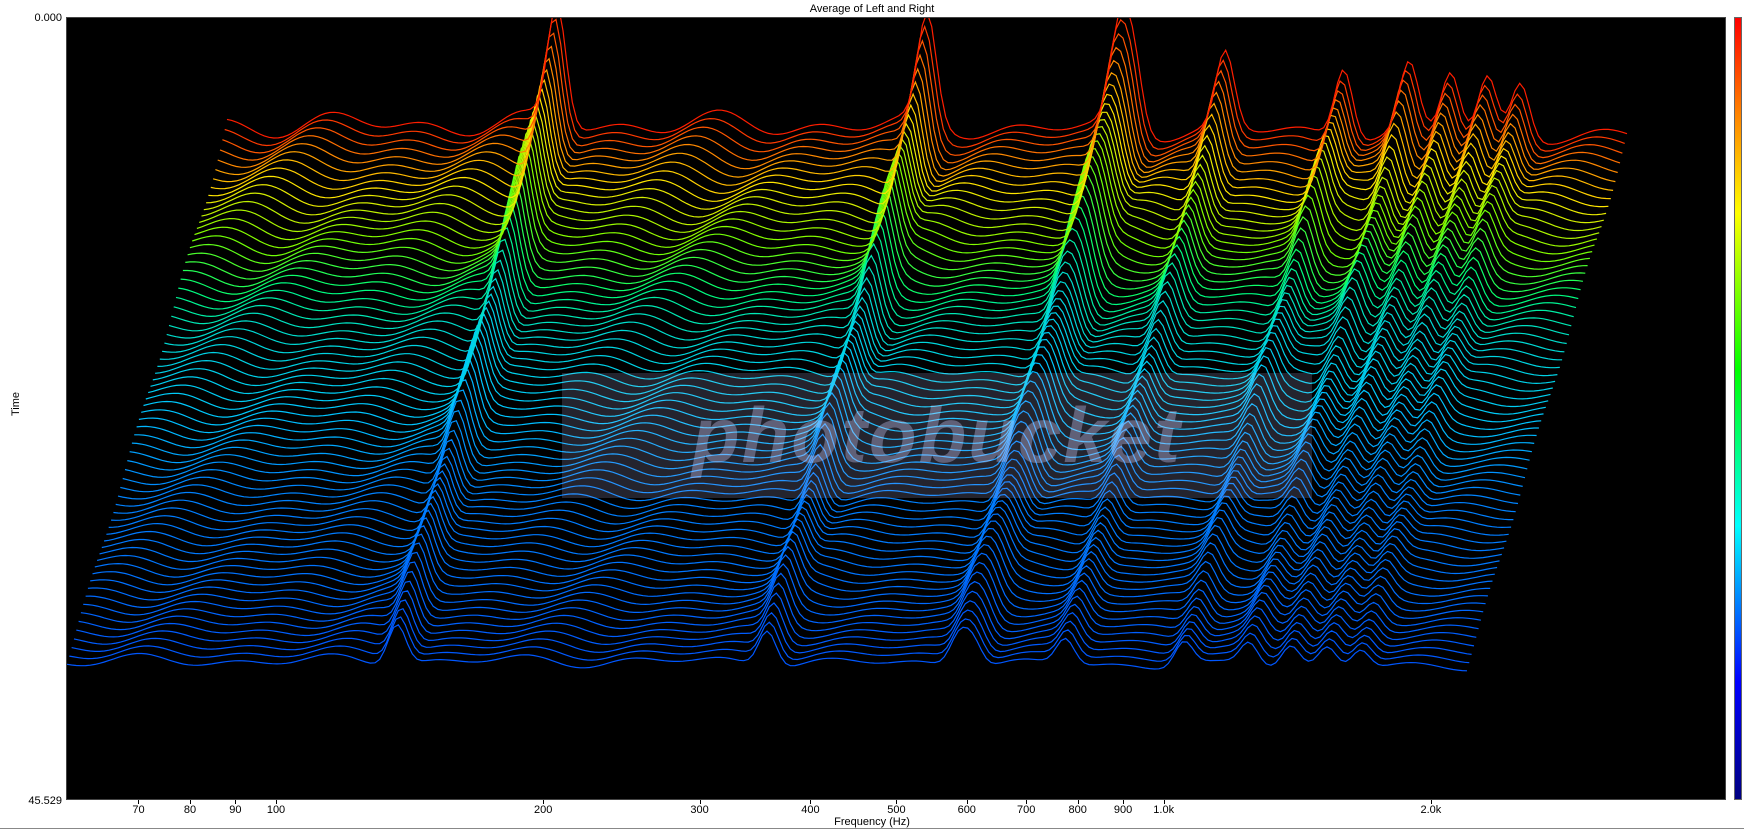 The image size is (1744, 832). Describe the element at coordinates (937, 435) in the screenshot. I see `watermark: photobucket` at that location.